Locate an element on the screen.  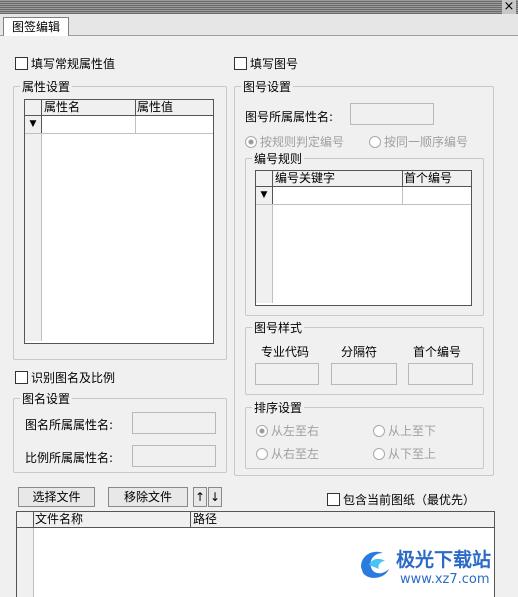
sort-bottom-to-top: 从下至上 is located at coordinates (404, 453).